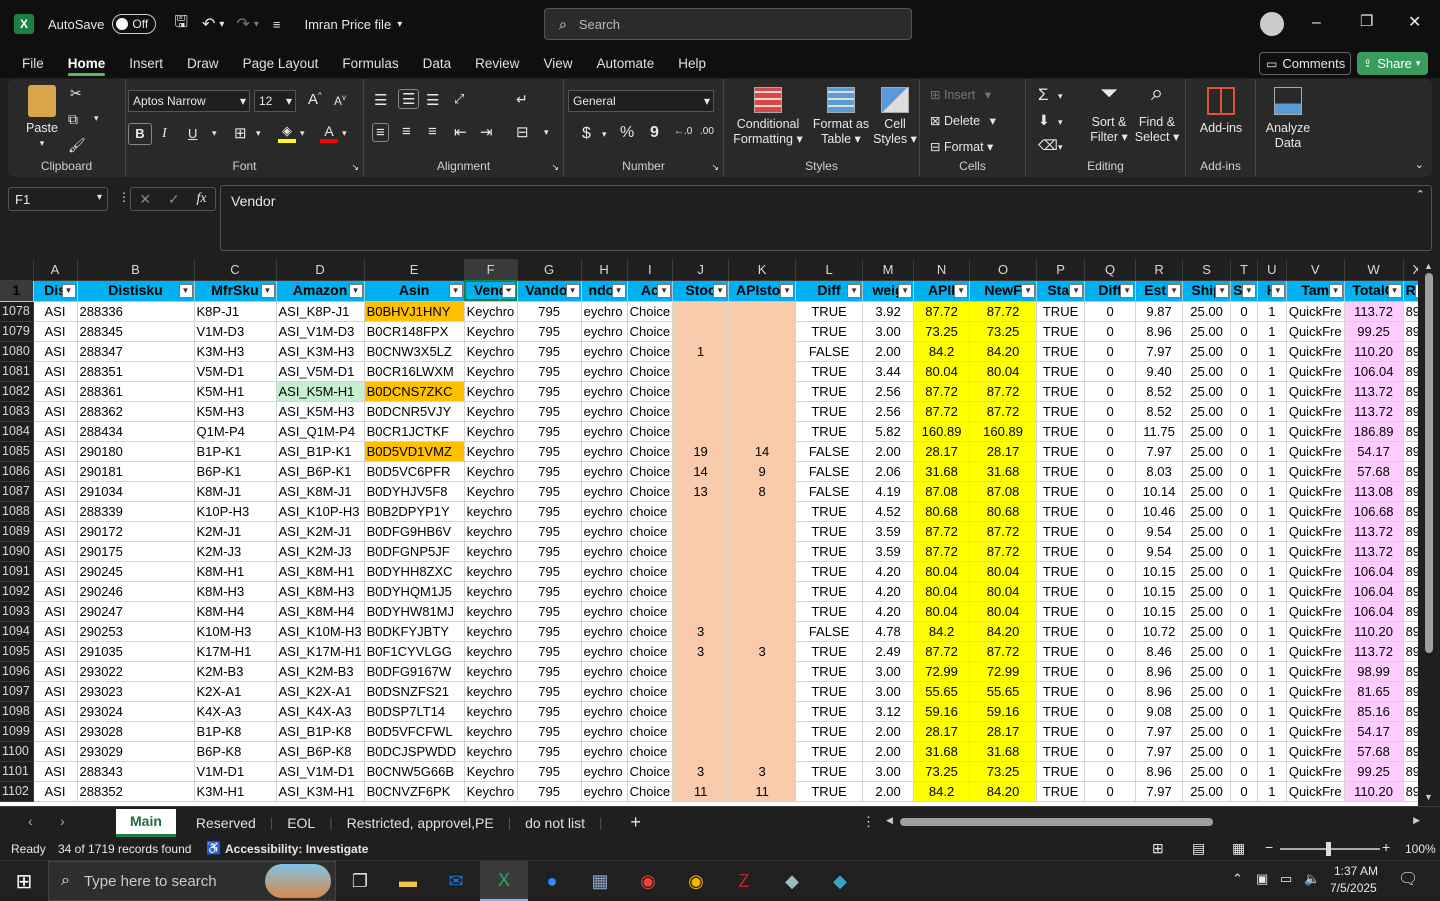  I want to click on network-icon: ▣, so click(1262, 879).